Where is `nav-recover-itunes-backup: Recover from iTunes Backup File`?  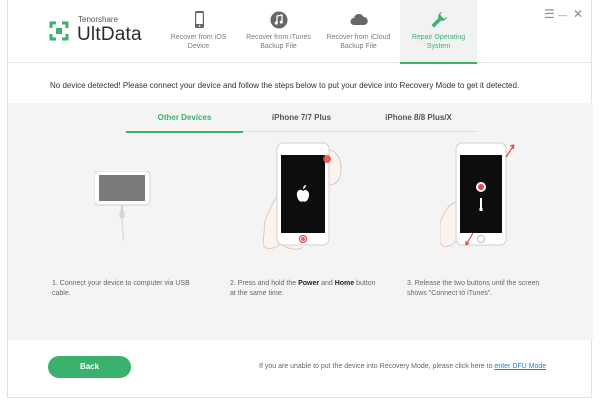
nav-recover-itunes-backup: Recover from iTunes Backup File is located at coordinates (278, 31).